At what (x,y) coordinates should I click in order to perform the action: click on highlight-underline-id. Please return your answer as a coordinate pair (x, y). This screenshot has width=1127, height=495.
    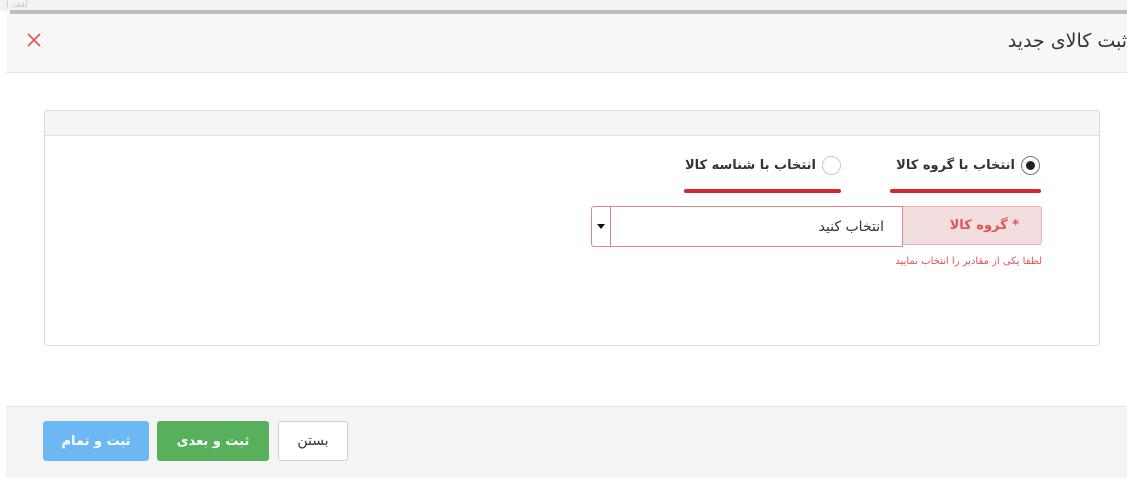
    Looking at the image, I should click on (762, 191).